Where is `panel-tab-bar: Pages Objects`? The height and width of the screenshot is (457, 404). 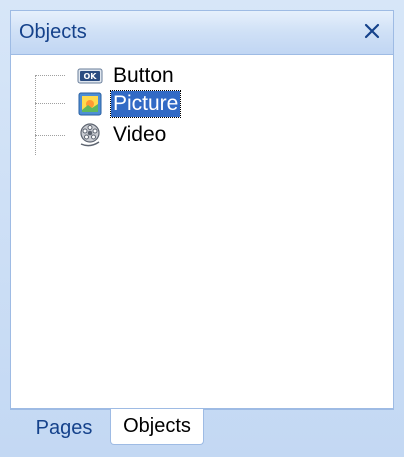
panel-tab-bar: Pages Objects is located at coordinates (202, 429).